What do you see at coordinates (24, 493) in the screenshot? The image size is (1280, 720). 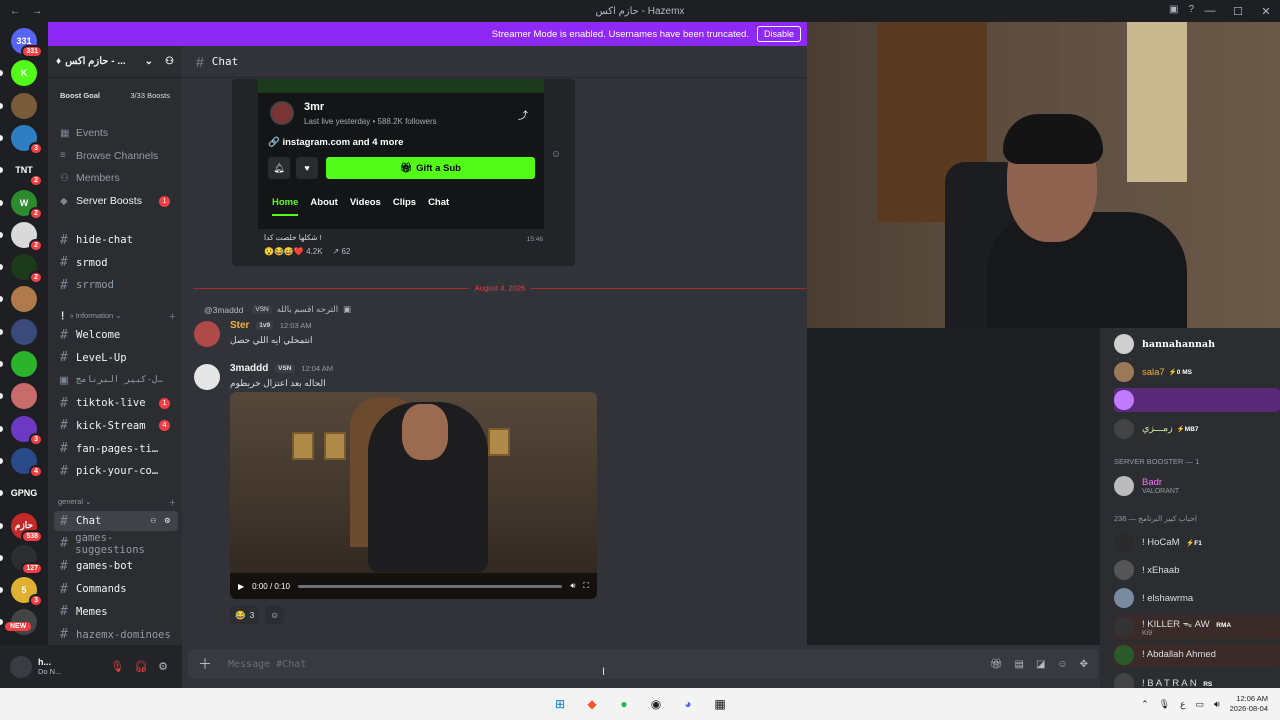 I see `server-icon: GPNG` at bounding box center [24, 493].